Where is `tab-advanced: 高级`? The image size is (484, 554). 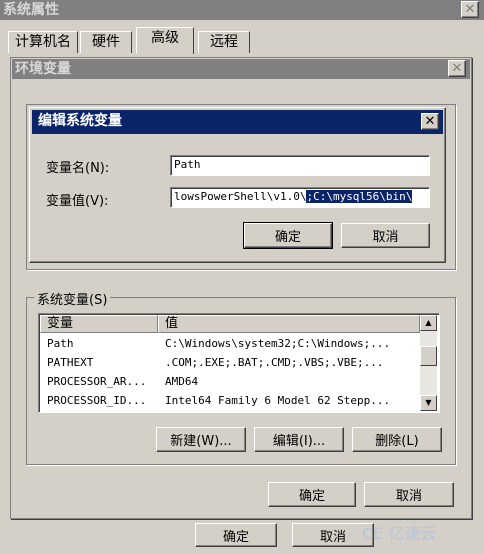
tab-advanced: 高级 is located at coordinates (165, 40).